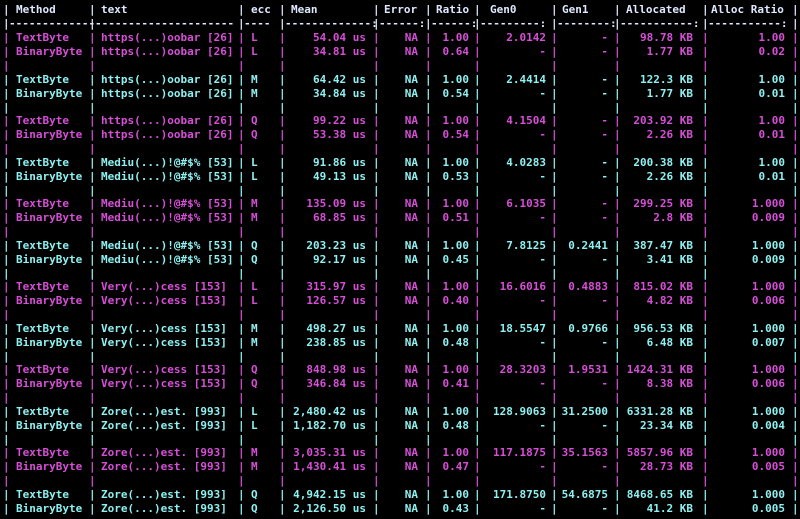 This screenshot has height=519, width=800. What do you see at coordinates (254, 425) in the screenshot?
I see `cell-ecc: L` at bounding box center [254, 425].